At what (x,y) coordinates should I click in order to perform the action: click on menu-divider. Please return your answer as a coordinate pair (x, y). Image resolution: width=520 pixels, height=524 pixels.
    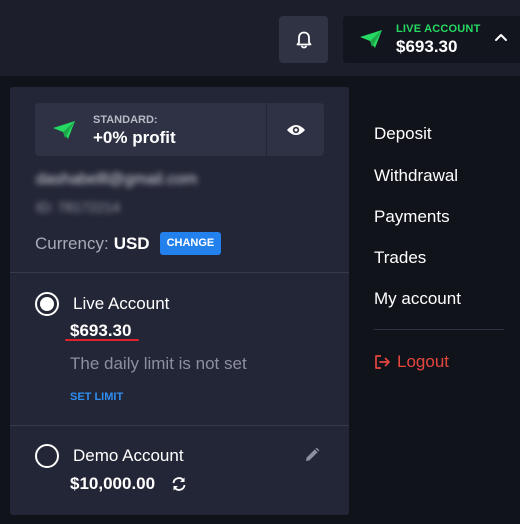
    Looking at the image, I should click on (439, 329).